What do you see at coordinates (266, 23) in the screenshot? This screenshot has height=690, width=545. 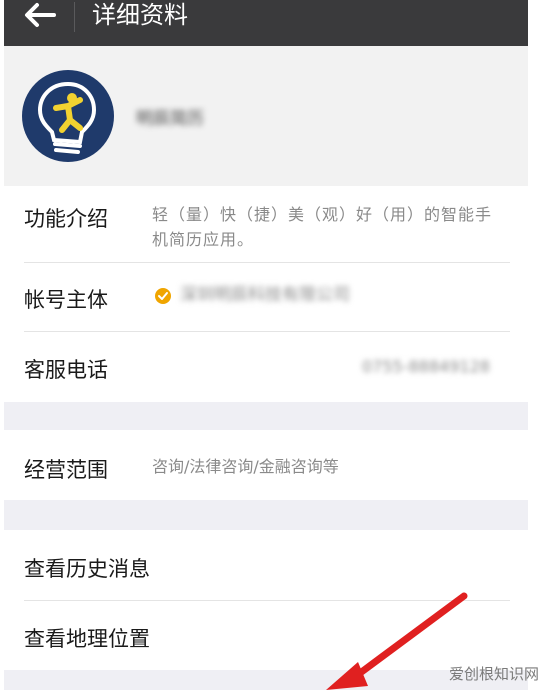 I see `title-bar: 详细资料` at bounding box center [266, 23].